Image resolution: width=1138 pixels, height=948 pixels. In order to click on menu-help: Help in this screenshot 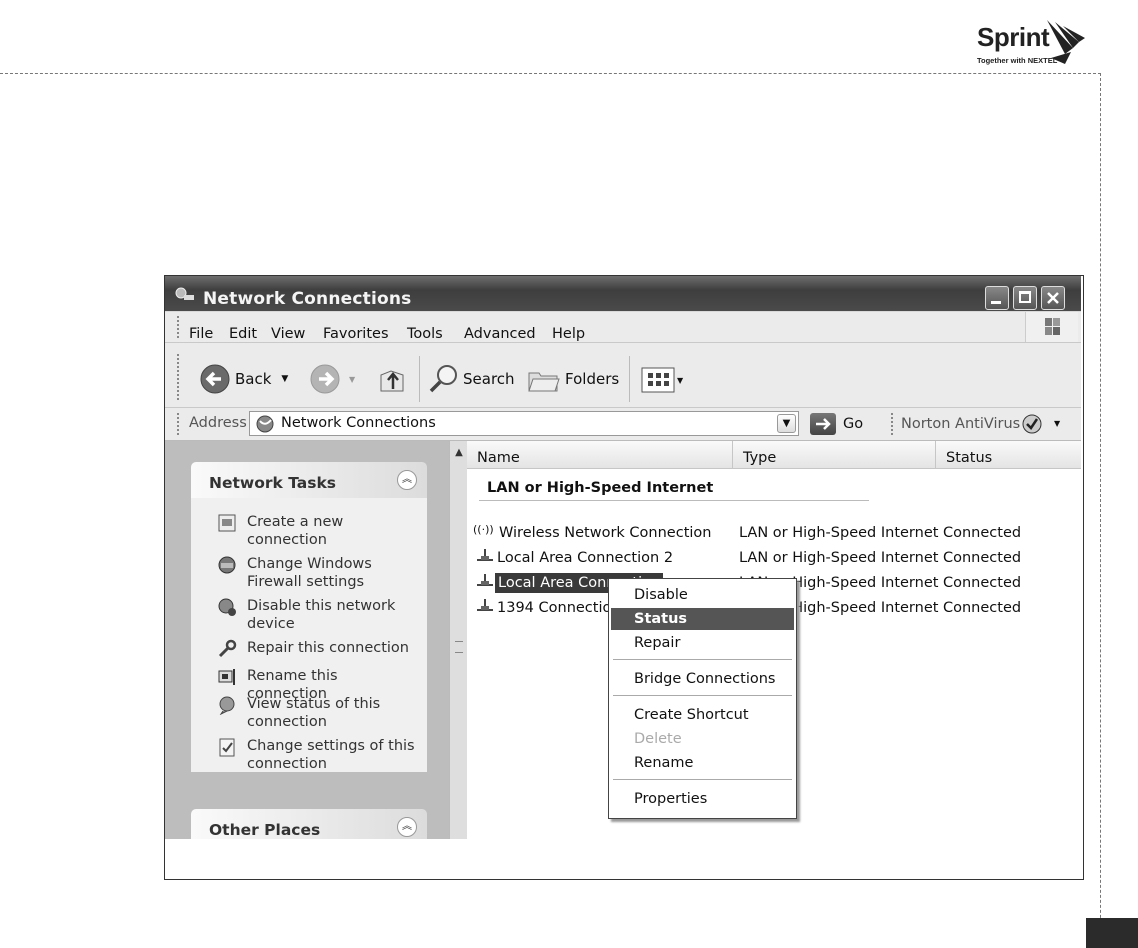, I will do `click(568, 334)`.